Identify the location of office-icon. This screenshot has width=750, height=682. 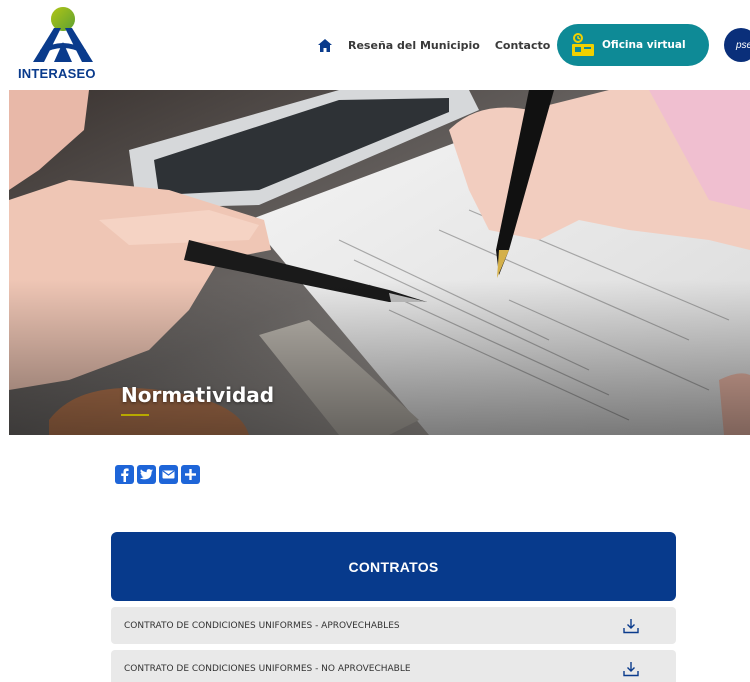
(583, 45).